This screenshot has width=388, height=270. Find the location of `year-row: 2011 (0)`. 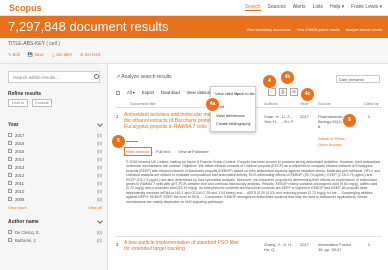

year-row: 2011 (0) is located at coordinates (55, 183).